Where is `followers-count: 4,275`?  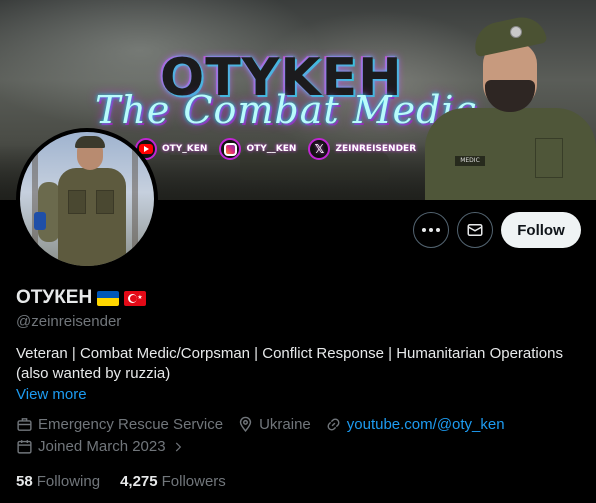 followers-count: 4,275 is located at coordinates (139, 481).